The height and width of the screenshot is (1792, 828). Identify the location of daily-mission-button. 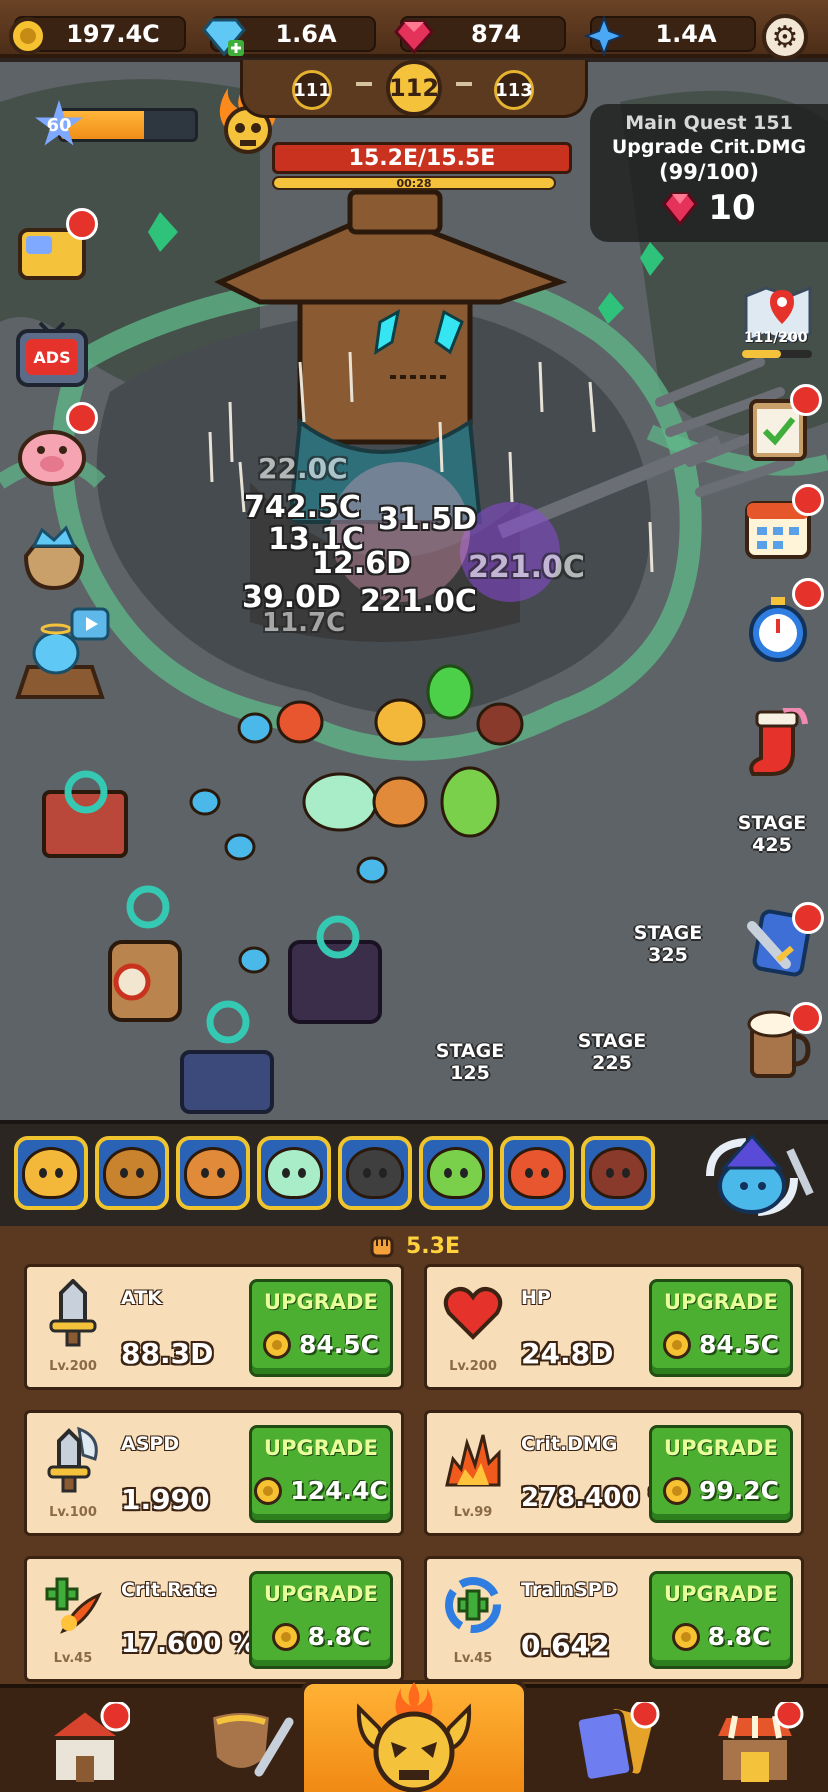
(781, 425).